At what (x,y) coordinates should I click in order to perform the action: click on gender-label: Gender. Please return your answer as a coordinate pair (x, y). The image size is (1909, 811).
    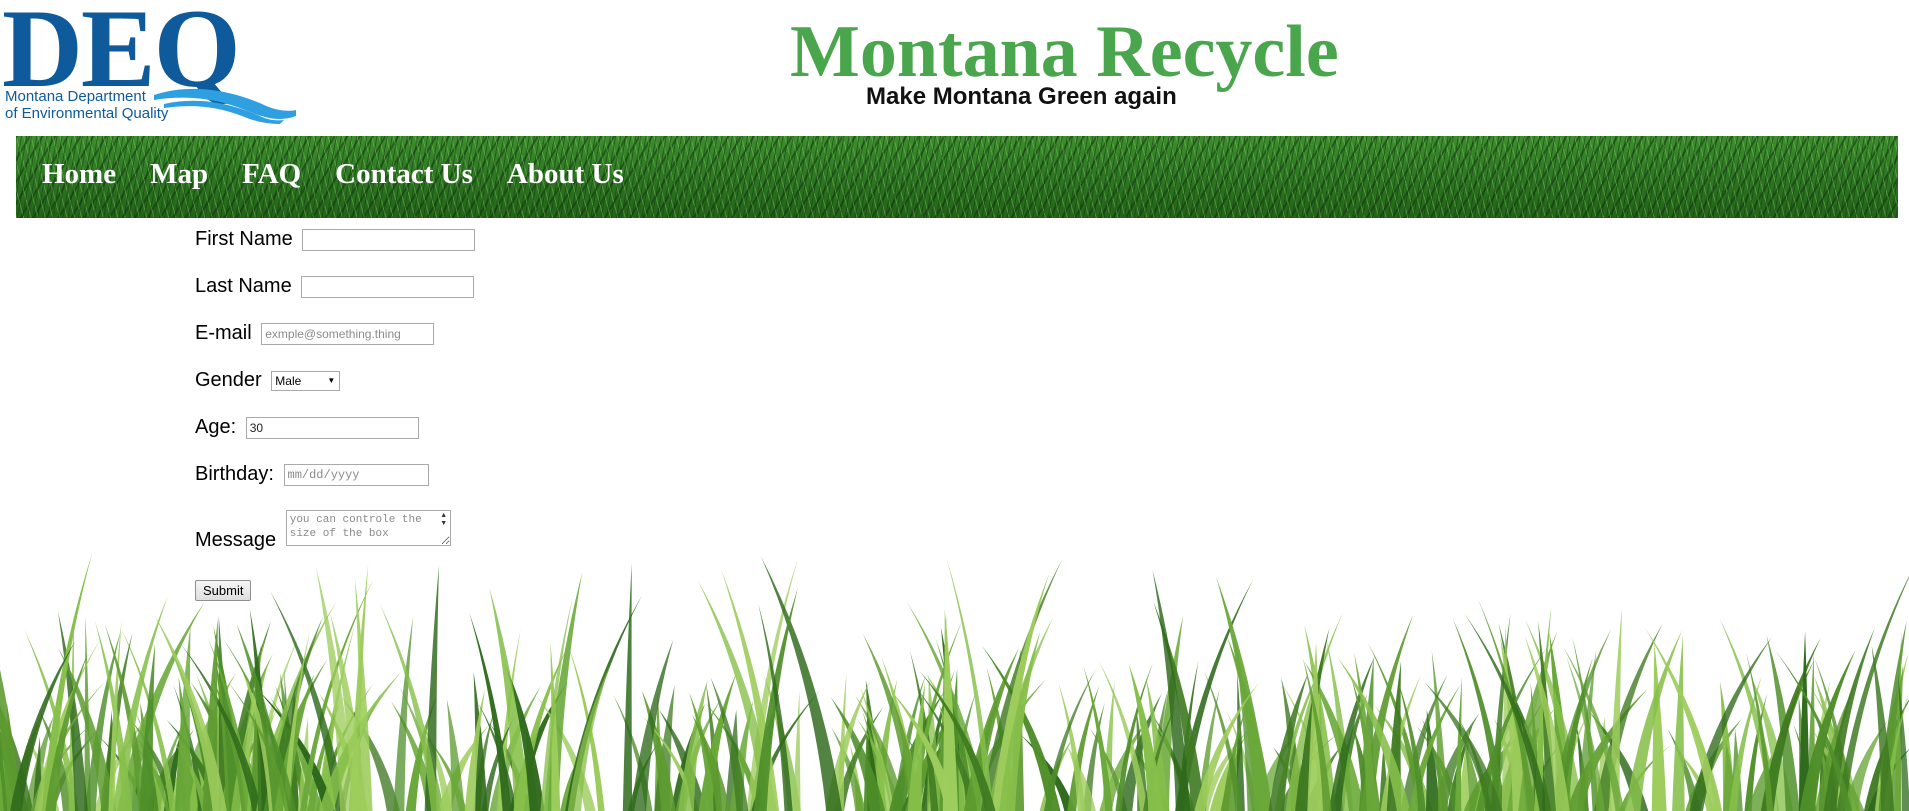
    Looking at the image, I should click on (228, 380).